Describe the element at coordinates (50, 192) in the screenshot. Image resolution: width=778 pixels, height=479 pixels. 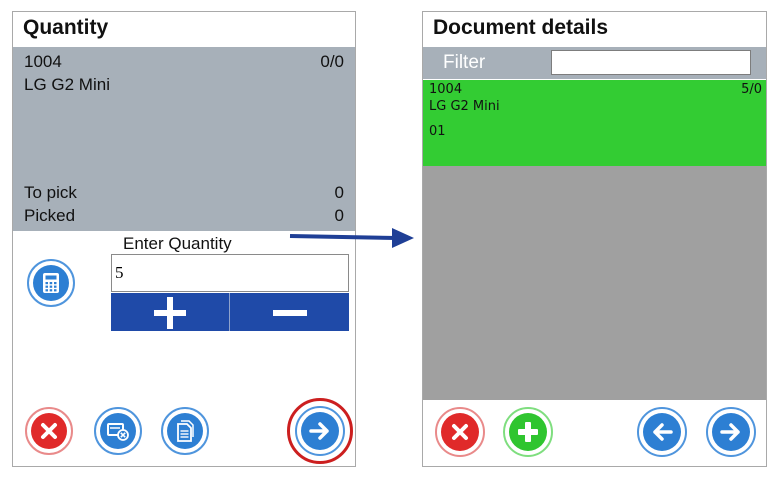
I see `to-pick-label: To pick` at that location.